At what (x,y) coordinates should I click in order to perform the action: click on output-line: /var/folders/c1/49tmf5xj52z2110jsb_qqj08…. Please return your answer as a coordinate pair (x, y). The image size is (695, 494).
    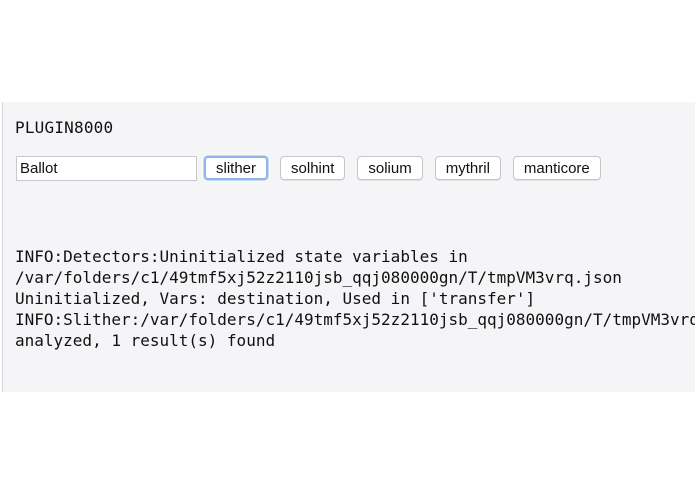
    Looking at the image, I should click on (318, 277).